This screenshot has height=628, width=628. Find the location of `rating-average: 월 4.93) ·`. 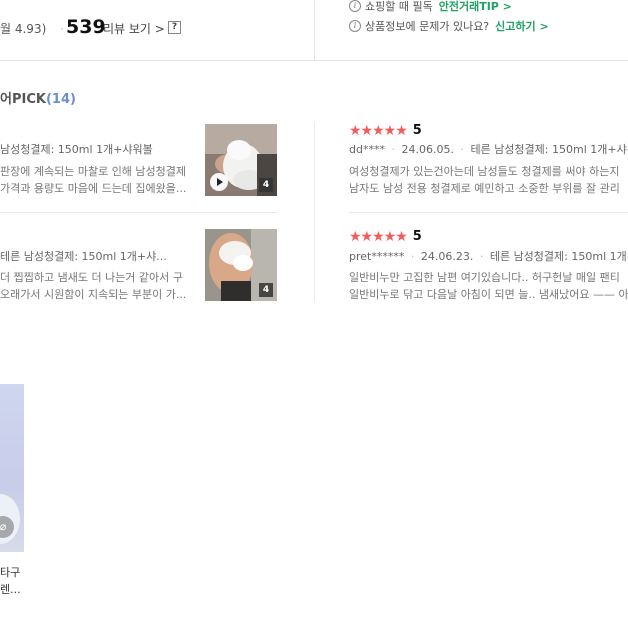

rating-average: 월 4.93) · is located at coordinates (32, 28).